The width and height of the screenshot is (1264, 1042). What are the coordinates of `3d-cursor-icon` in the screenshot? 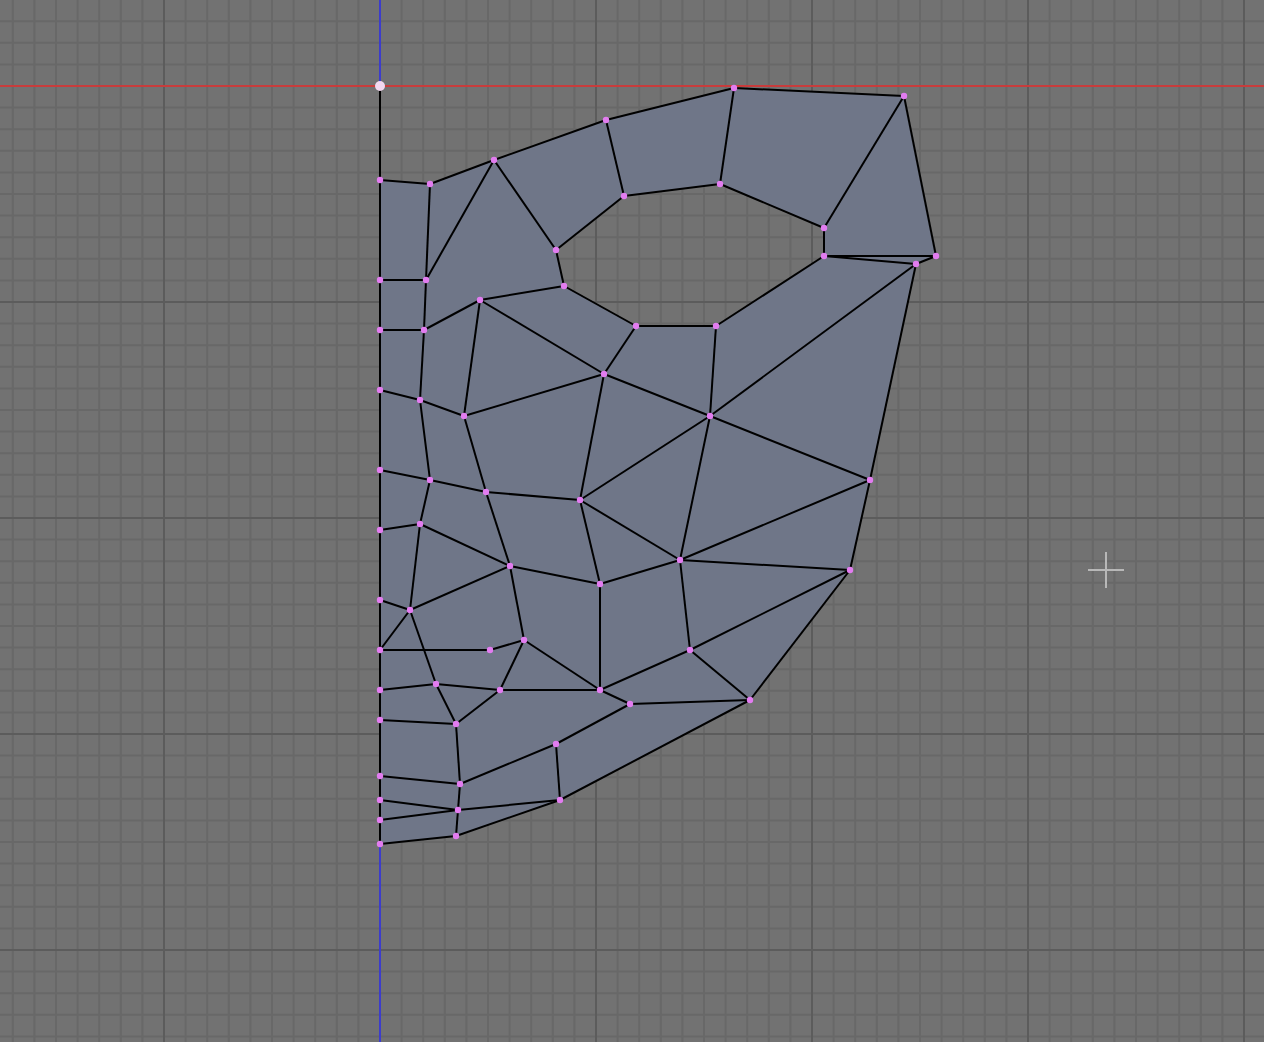 It's located at (1106, 570).